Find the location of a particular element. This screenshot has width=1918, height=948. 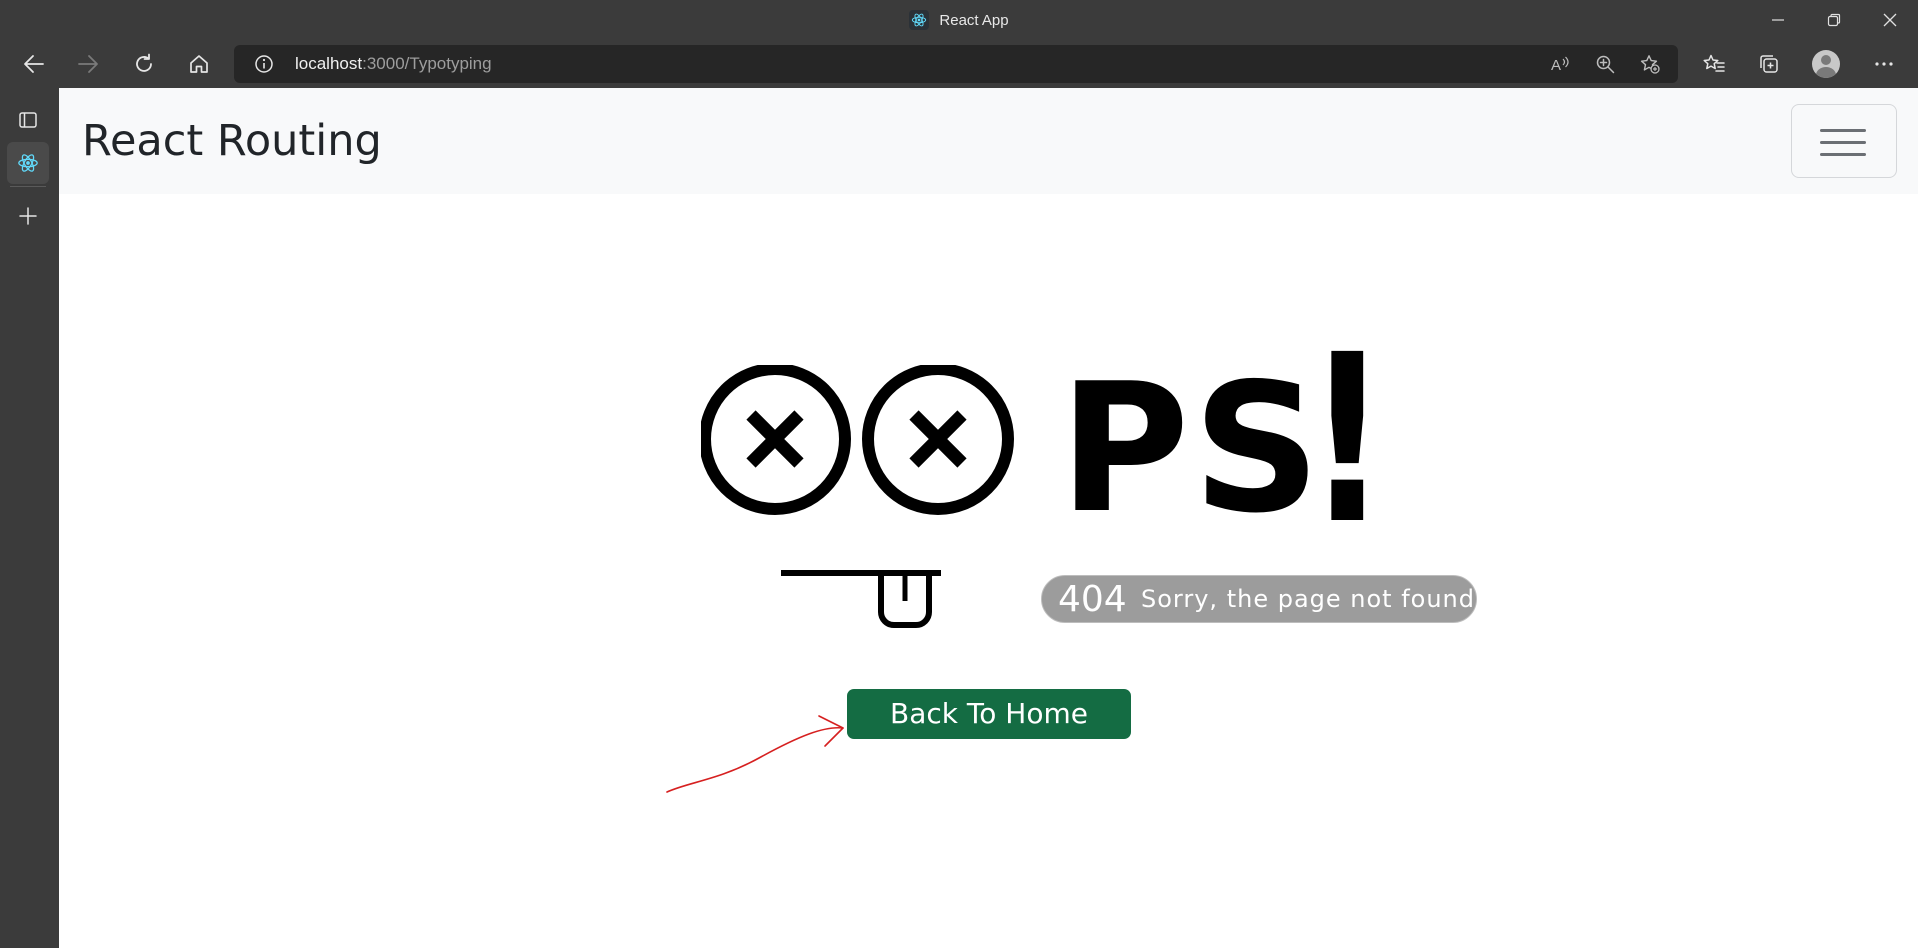

title-bar: React App is located at coordinates (959, 20).